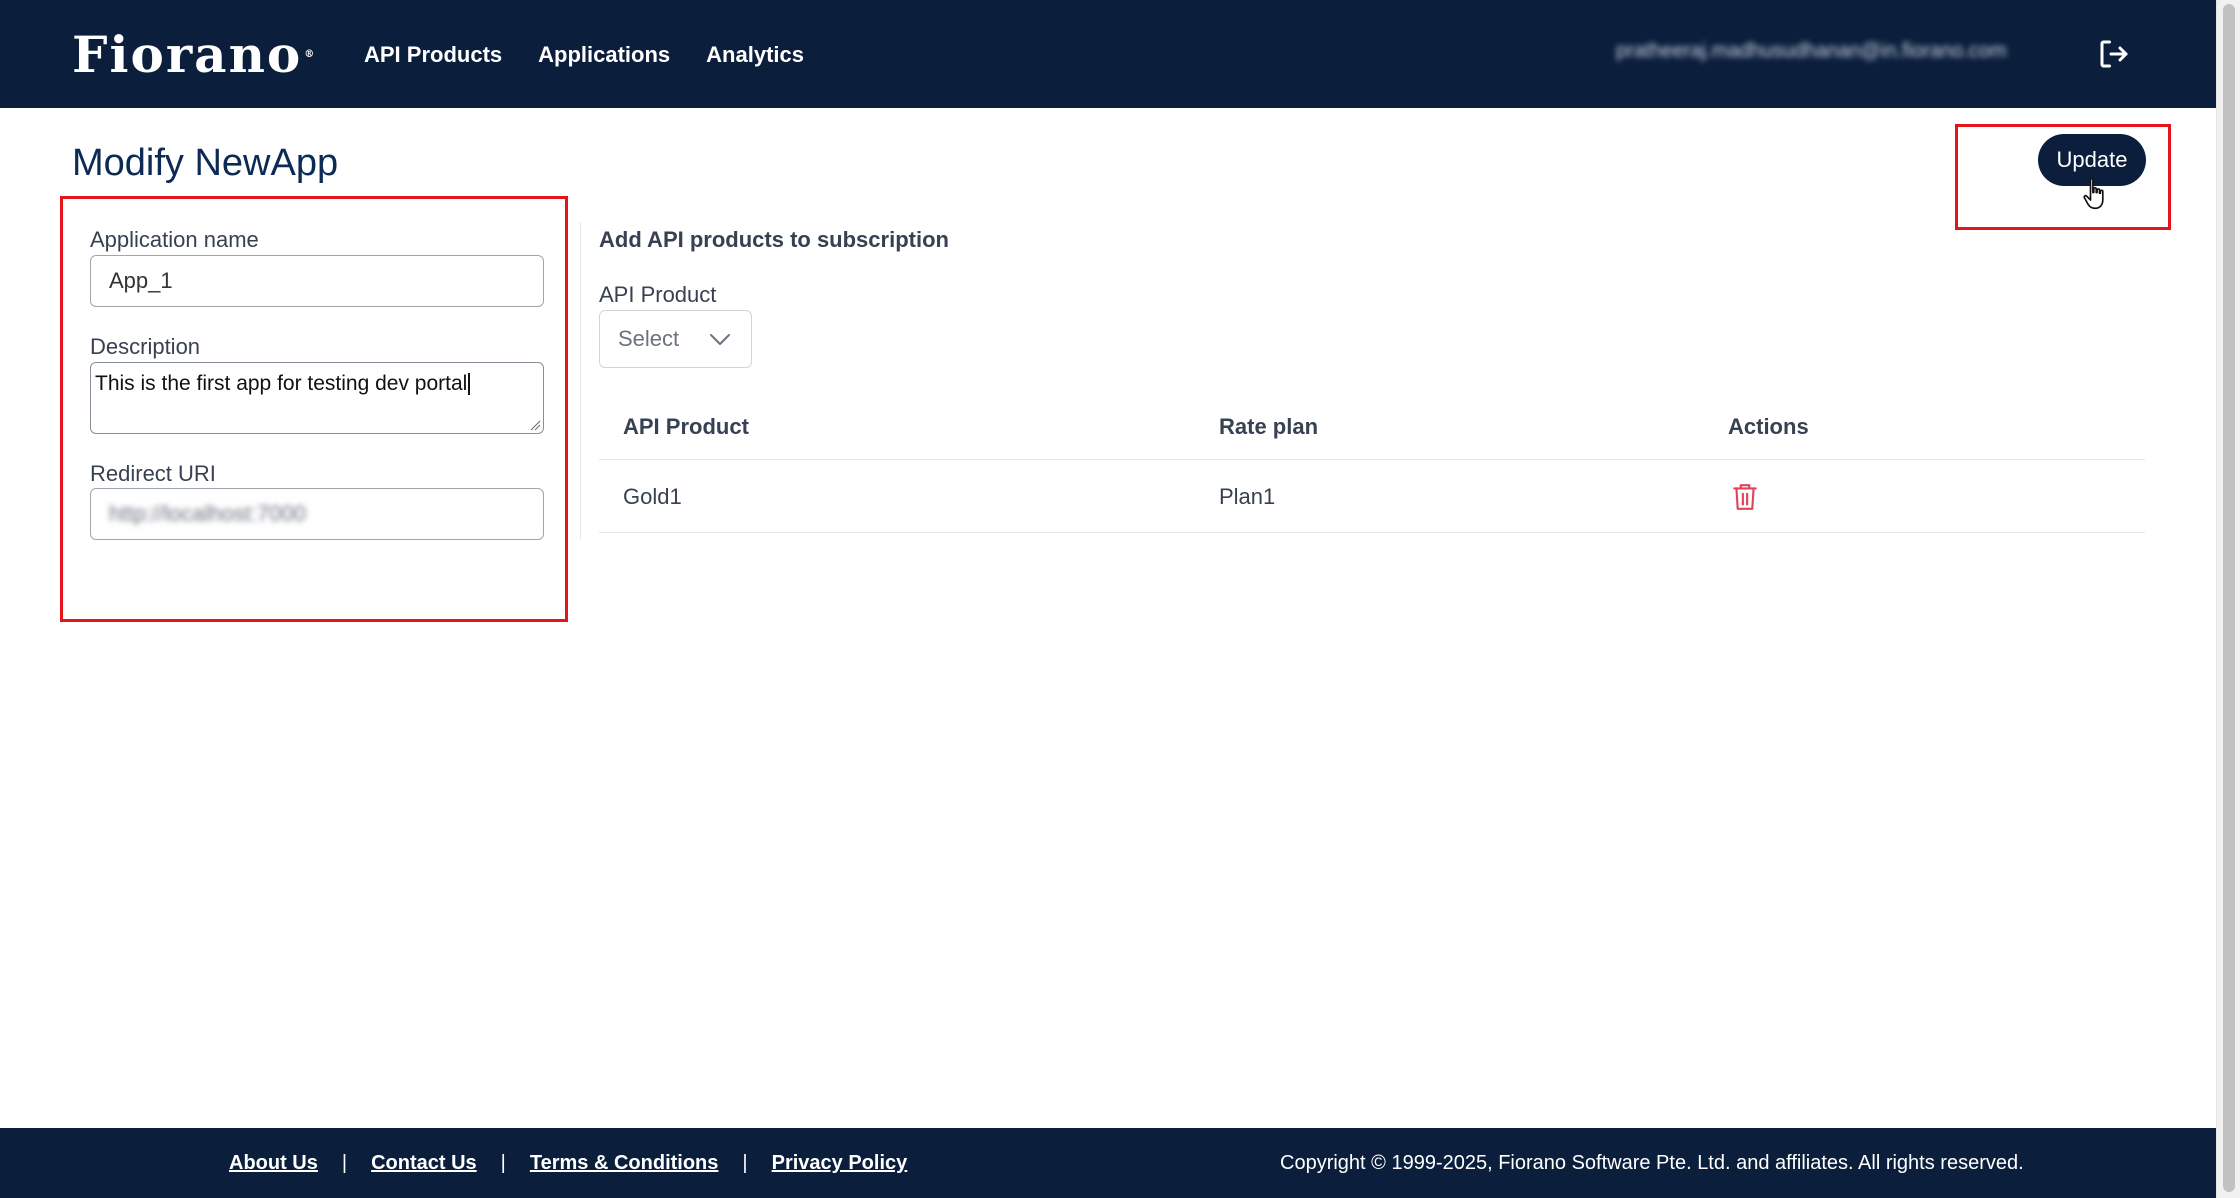  I want to click on resize-grip-icon, so click(535, 425).